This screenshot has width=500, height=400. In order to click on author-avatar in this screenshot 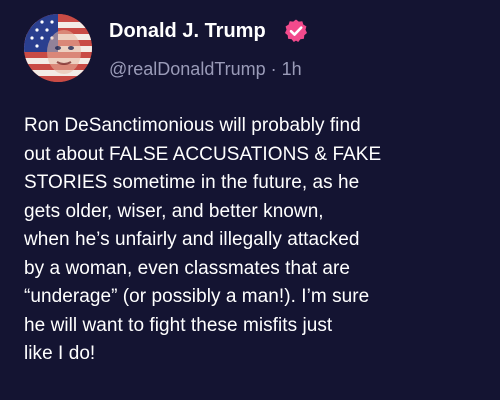, I will do `click(58, 48)`.